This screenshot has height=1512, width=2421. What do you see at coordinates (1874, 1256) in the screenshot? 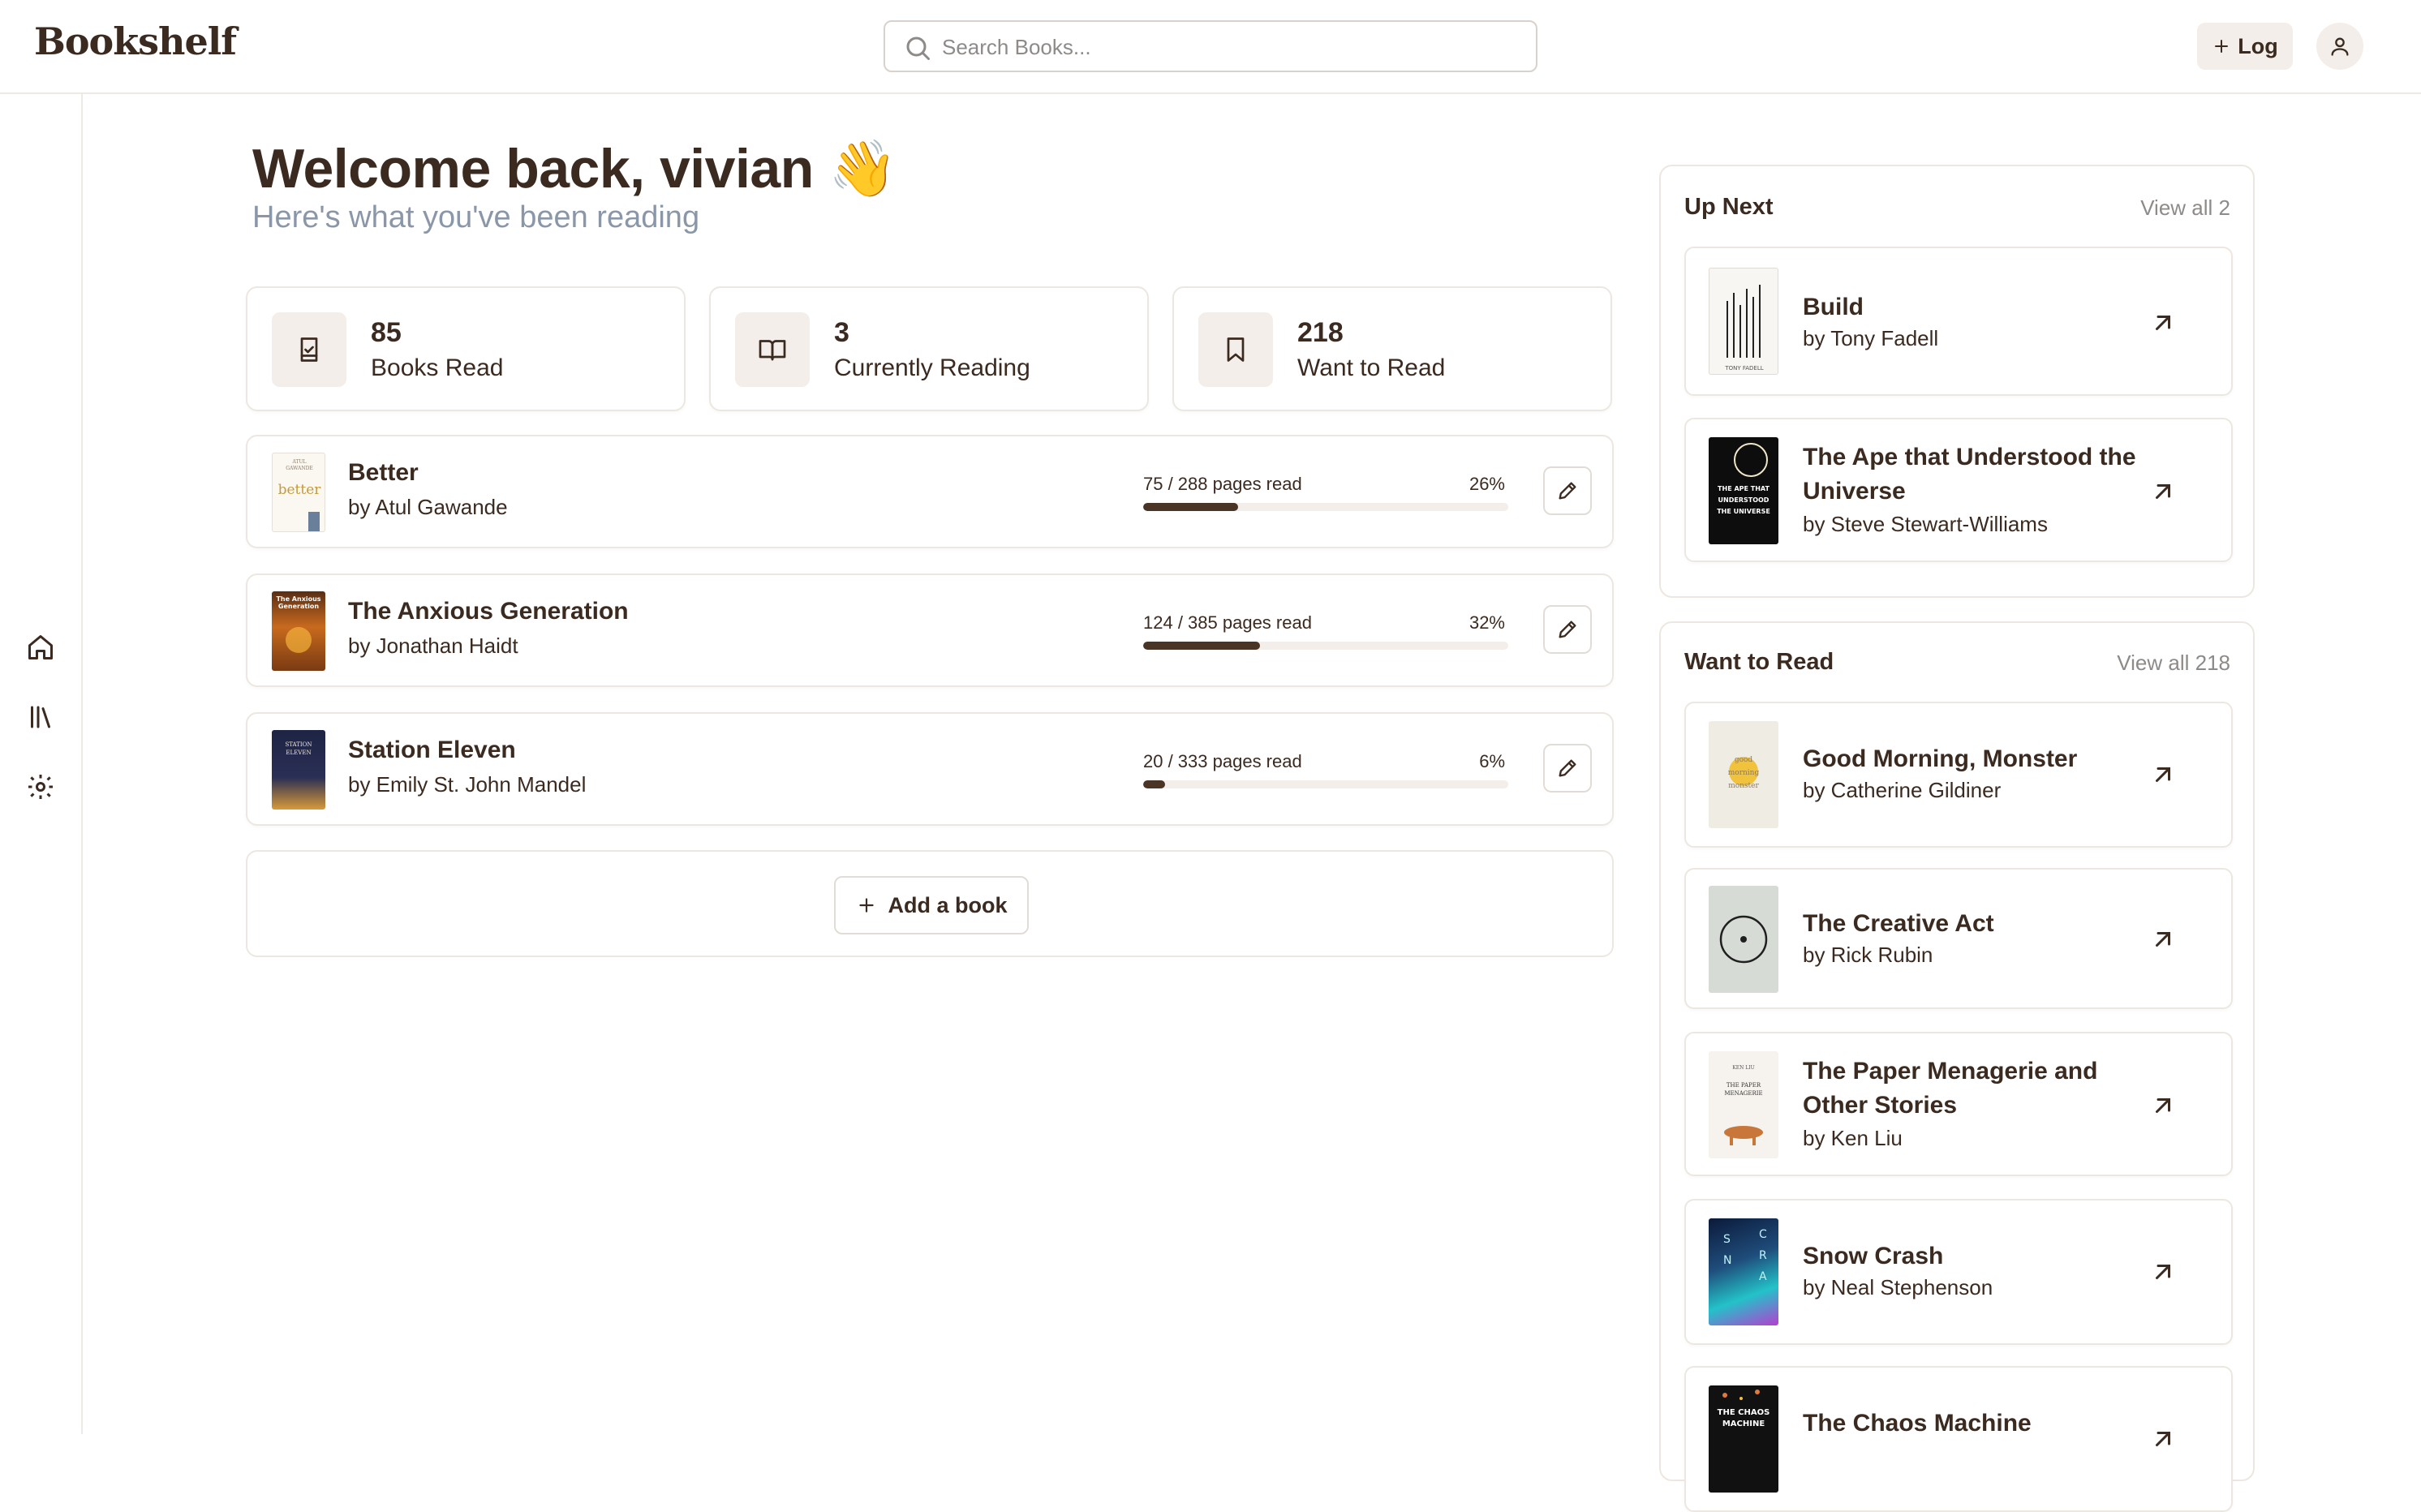
I see `book-title: Snow Crash` at bounding box center [1874, 1256].